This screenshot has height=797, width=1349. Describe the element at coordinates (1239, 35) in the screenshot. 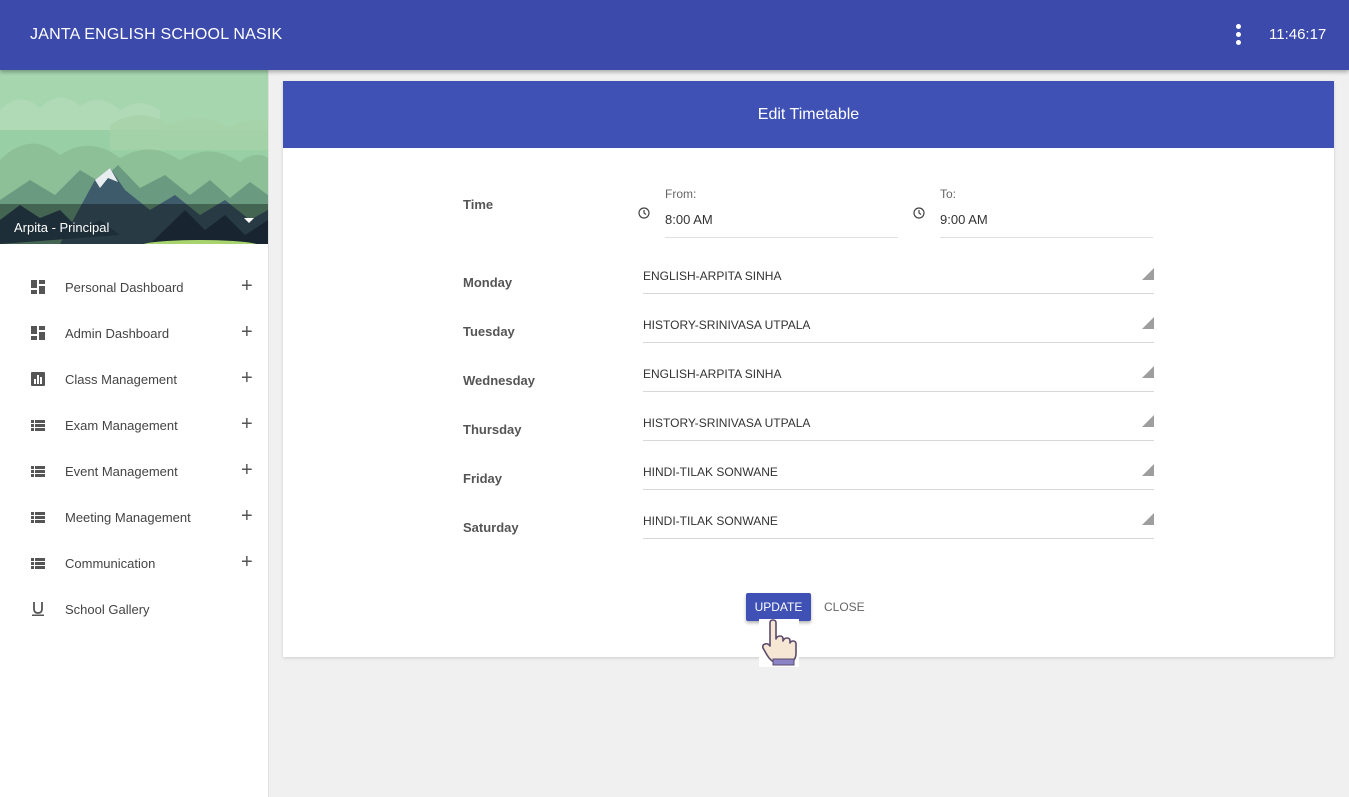

I see `more-options-icon` at that location.